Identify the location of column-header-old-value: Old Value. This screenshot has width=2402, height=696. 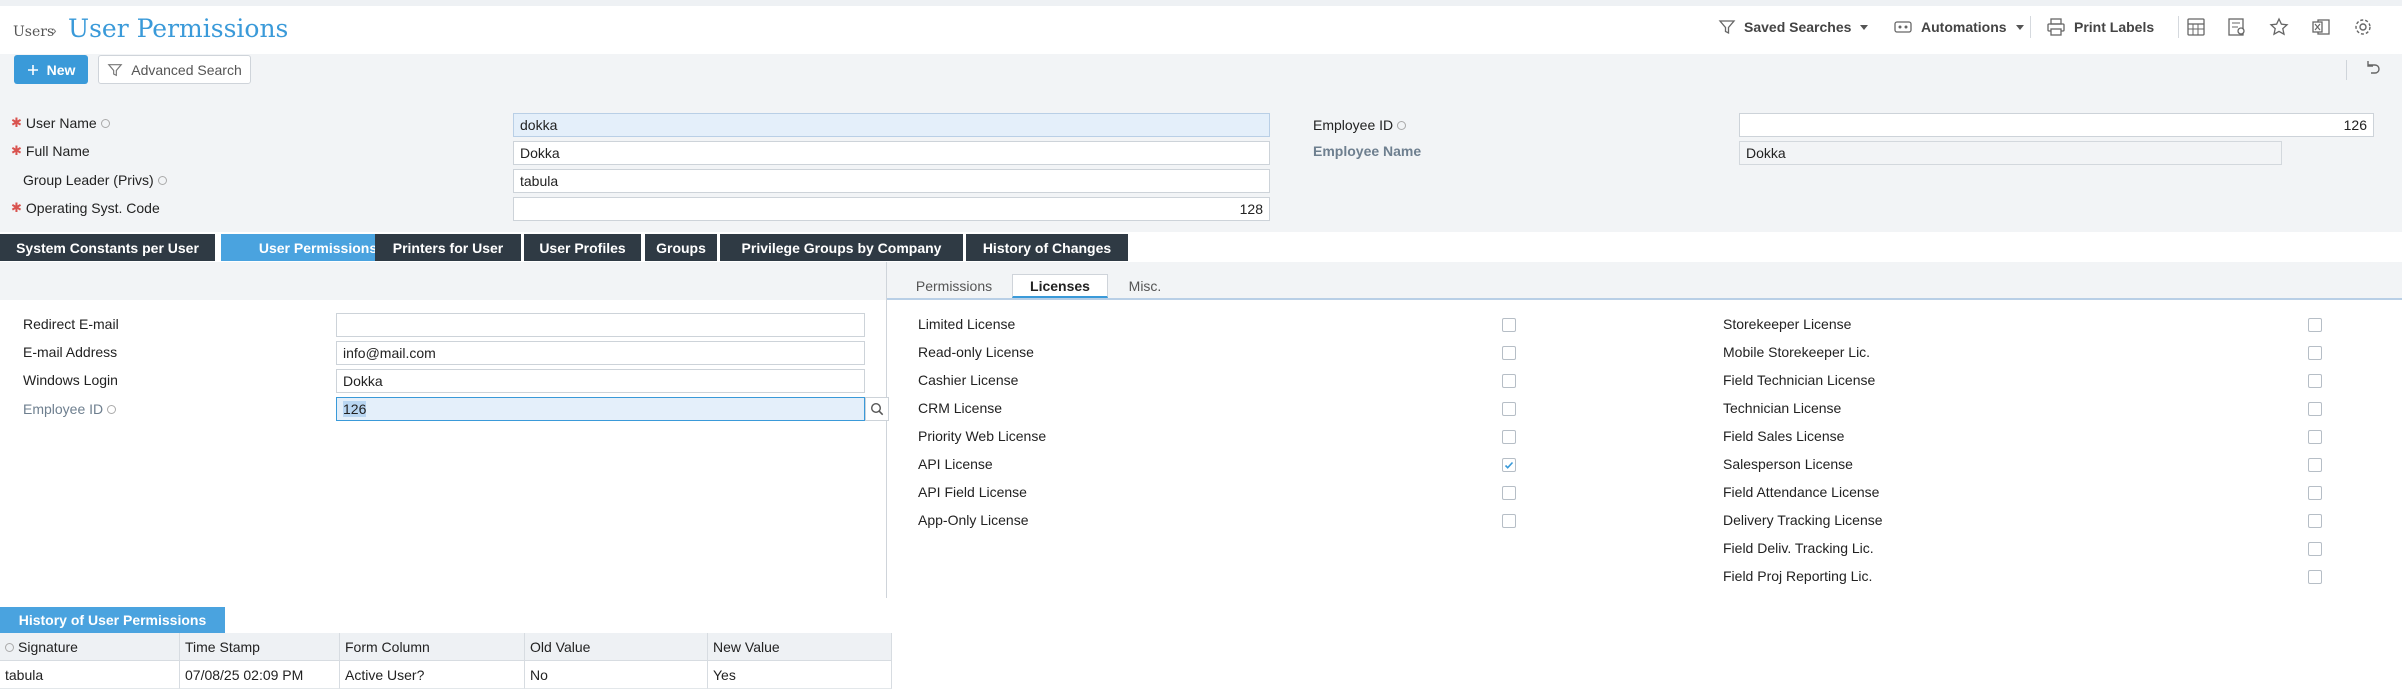
(616, 647).